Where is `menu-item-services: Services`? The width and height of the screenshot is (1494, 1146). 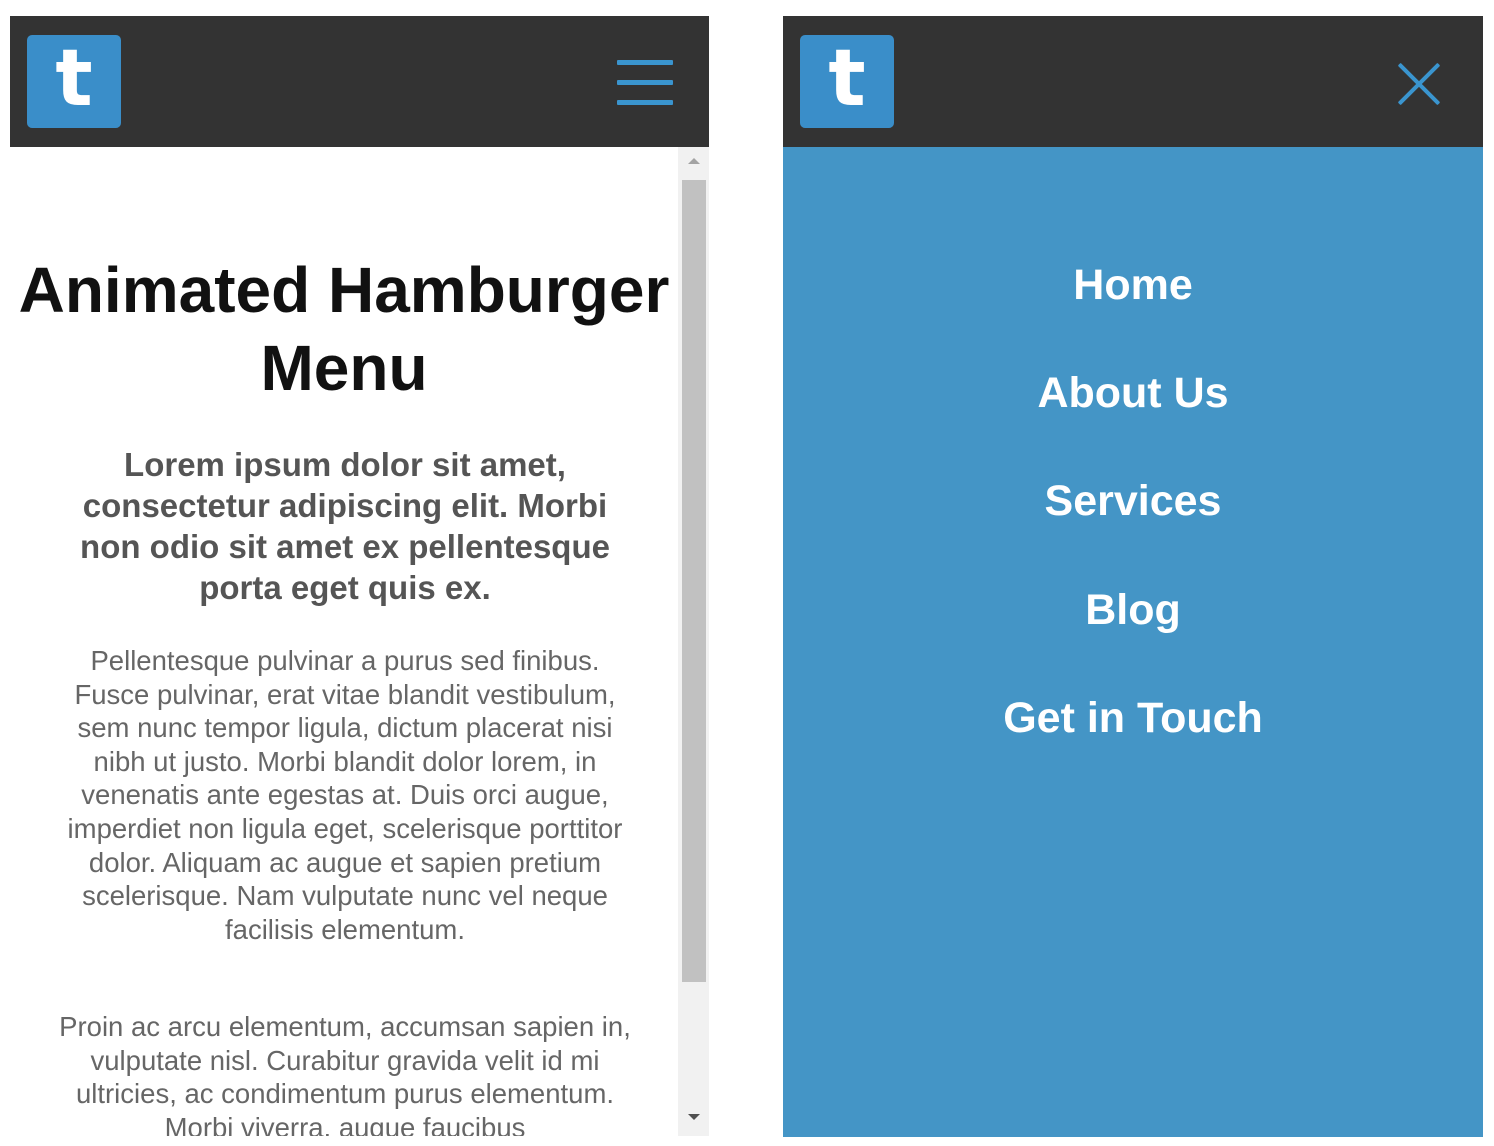 menu-item-services: Services is located at coordinates (1133, 501).